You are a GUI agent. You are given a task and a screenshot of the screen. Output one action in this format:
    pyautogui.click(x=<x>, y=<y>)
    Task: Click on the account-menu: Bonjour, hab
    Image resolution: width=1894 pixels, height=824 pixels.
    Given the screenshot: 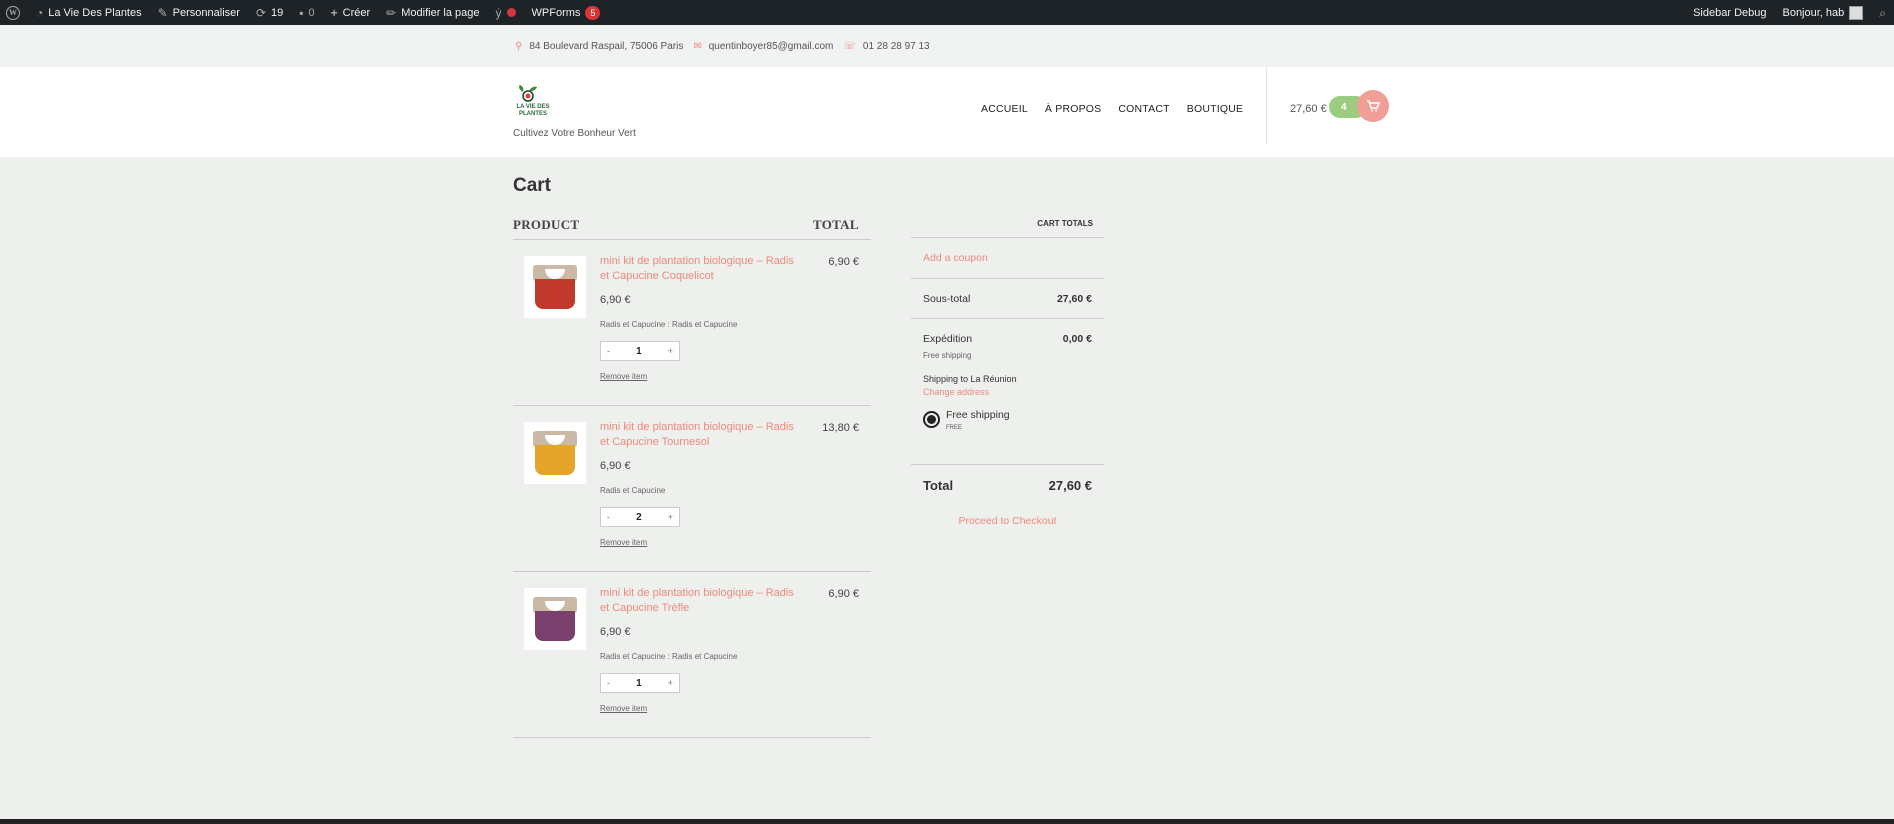 What is the action you would take?
    pyautogui.click(x=1822, y=12)
    